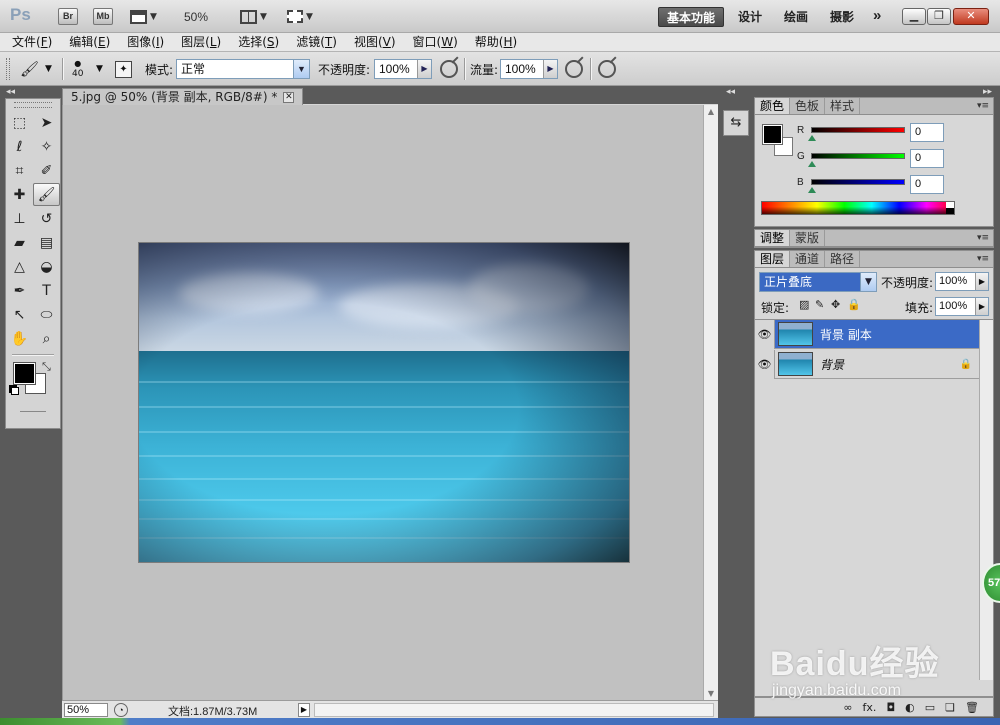  What do you see at coordinates (379, 42) in the screenshot?
I see `menu-item-v: 视图(V)` at bounding box center [379, 42].